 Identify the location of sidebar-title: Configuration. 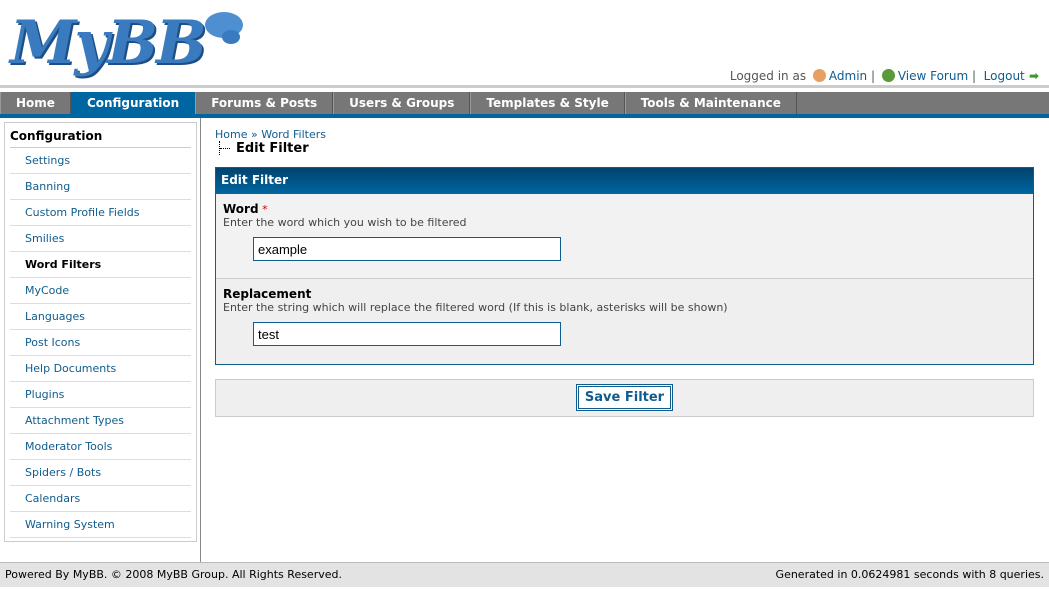
(100, 137).